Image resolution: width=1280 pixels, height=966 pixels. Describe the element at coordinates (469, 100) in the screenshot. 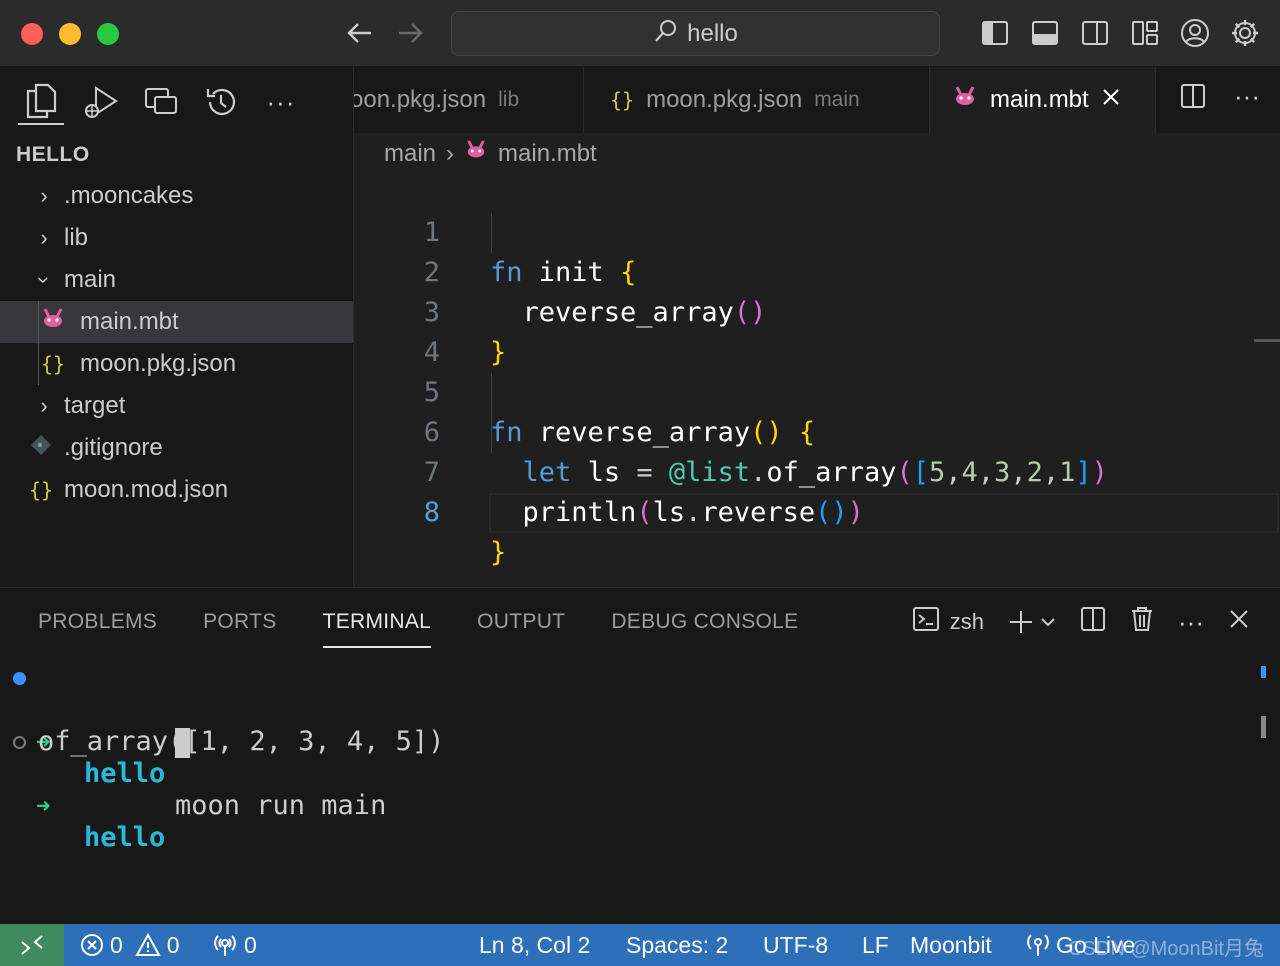

I see `tab-moon-pkg-json-lib: oon.pkg.json lib` at that location.